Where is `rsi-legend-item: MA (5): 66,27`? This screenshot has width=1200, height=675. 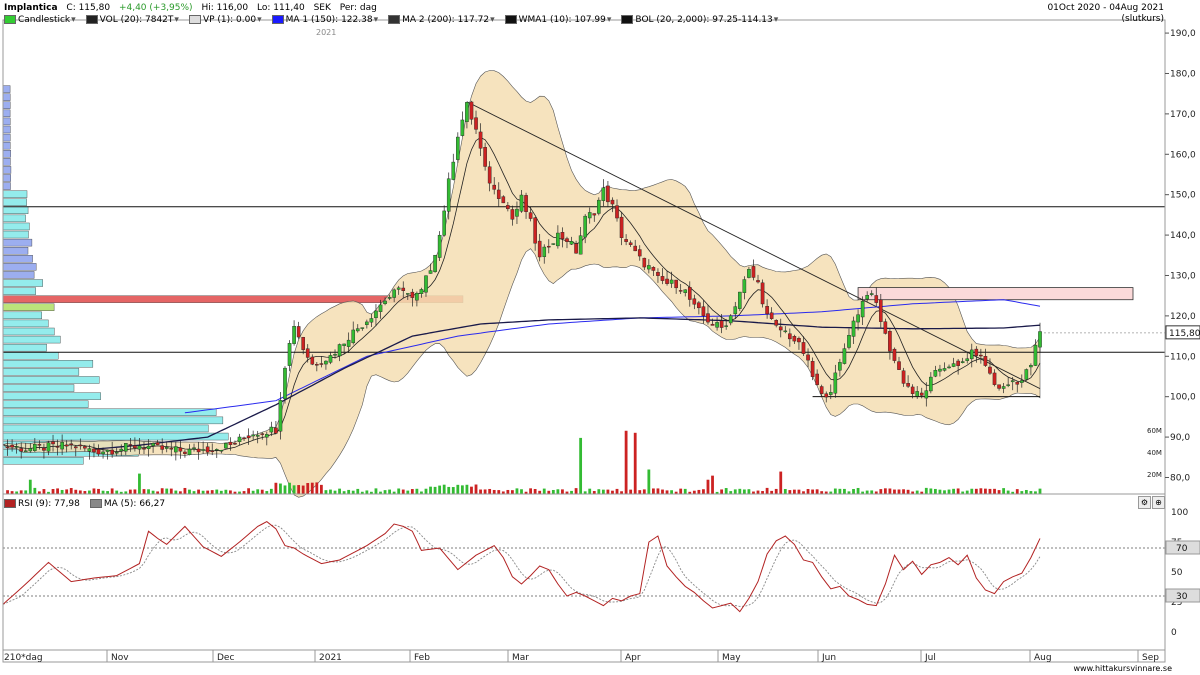 rsi-legend-item: MA (5): 66,27 is located at coordinates (127, 504).